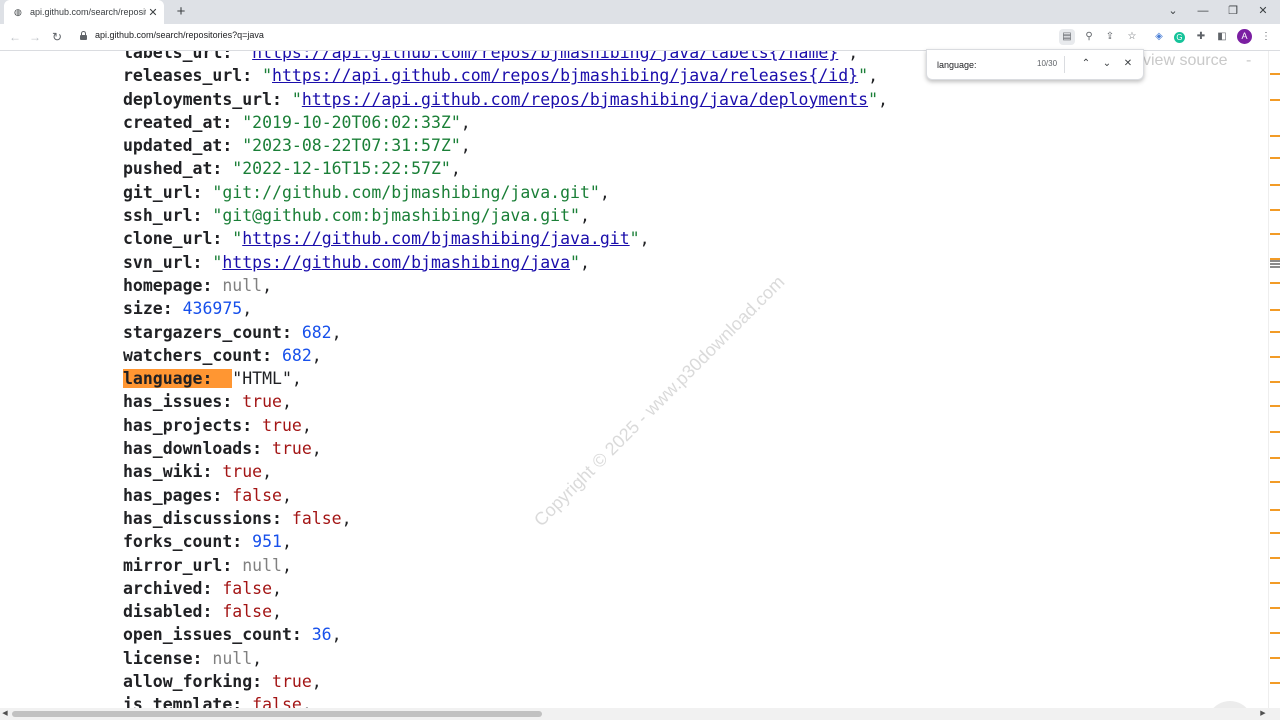  I want to click on lock-icon, so click(83, 35).